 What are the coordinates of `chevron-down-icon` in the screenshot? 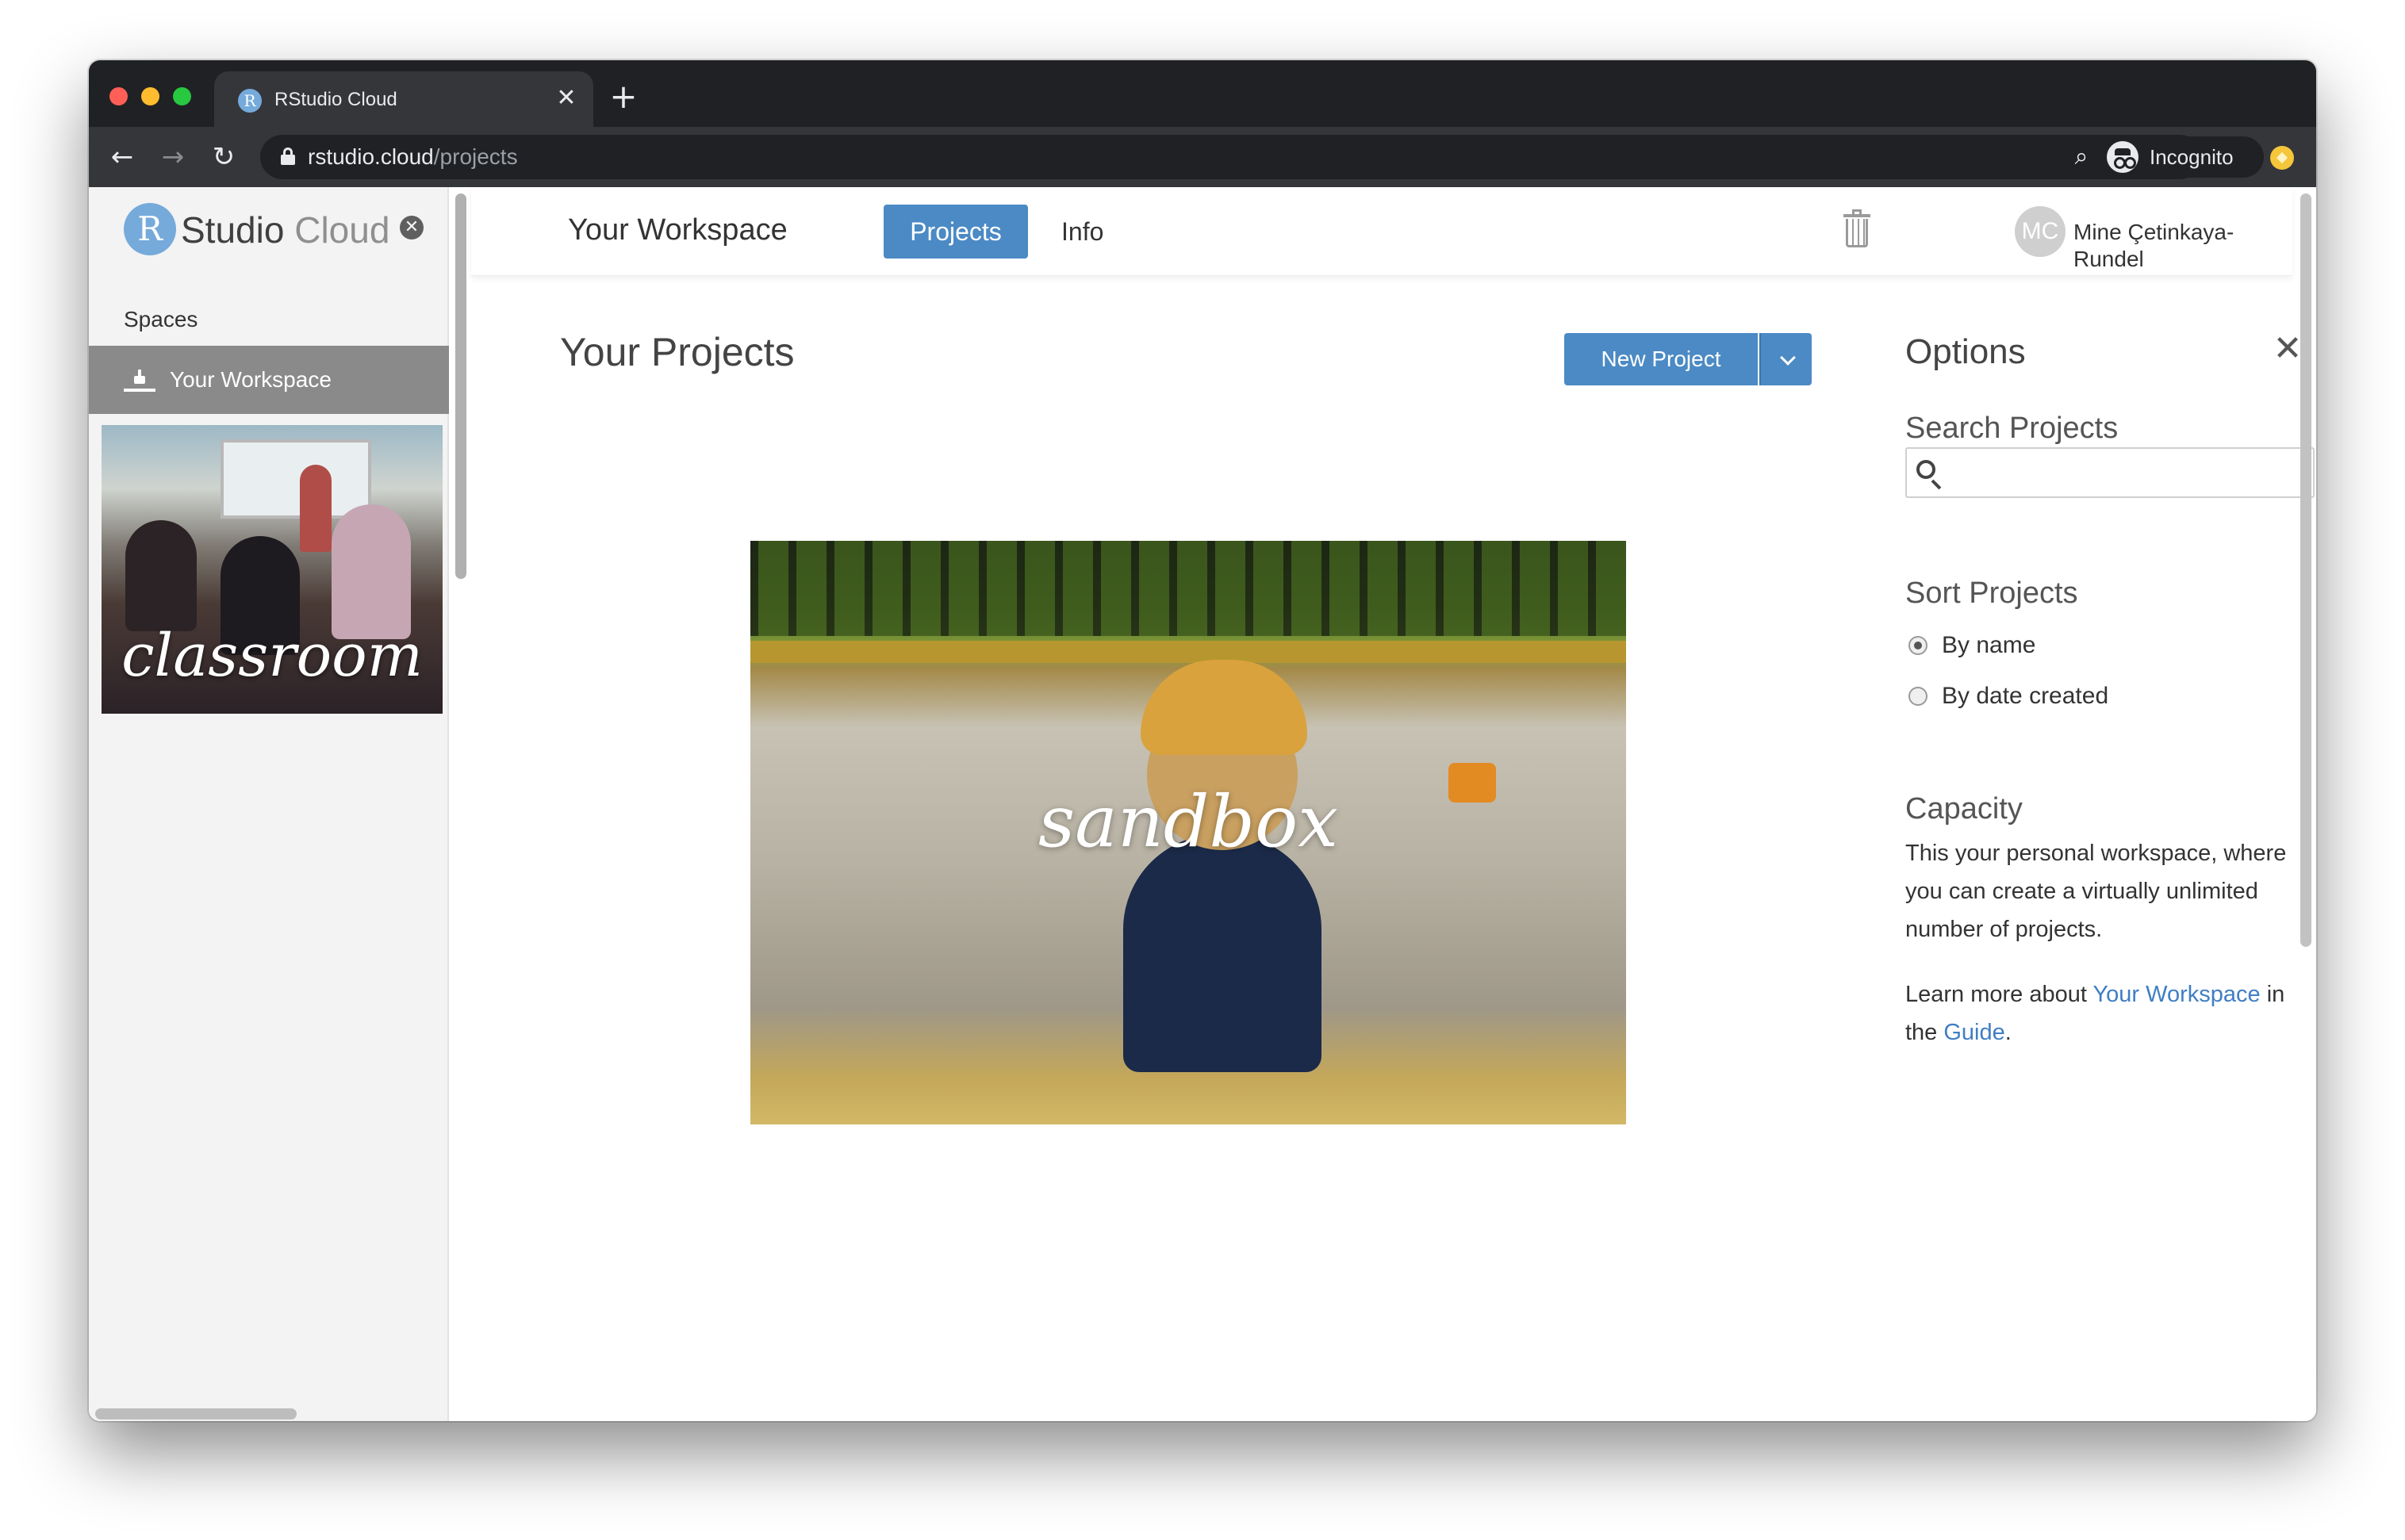 It's located at (1785, 359).